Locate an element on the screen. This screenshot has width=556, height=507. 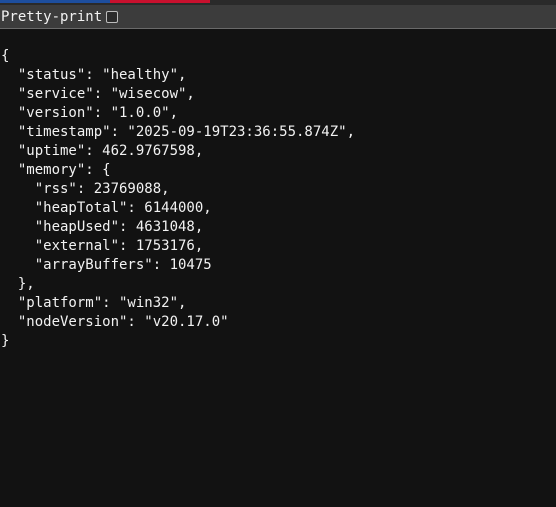
tab-accent-blue is located at coordinates (55, 1).